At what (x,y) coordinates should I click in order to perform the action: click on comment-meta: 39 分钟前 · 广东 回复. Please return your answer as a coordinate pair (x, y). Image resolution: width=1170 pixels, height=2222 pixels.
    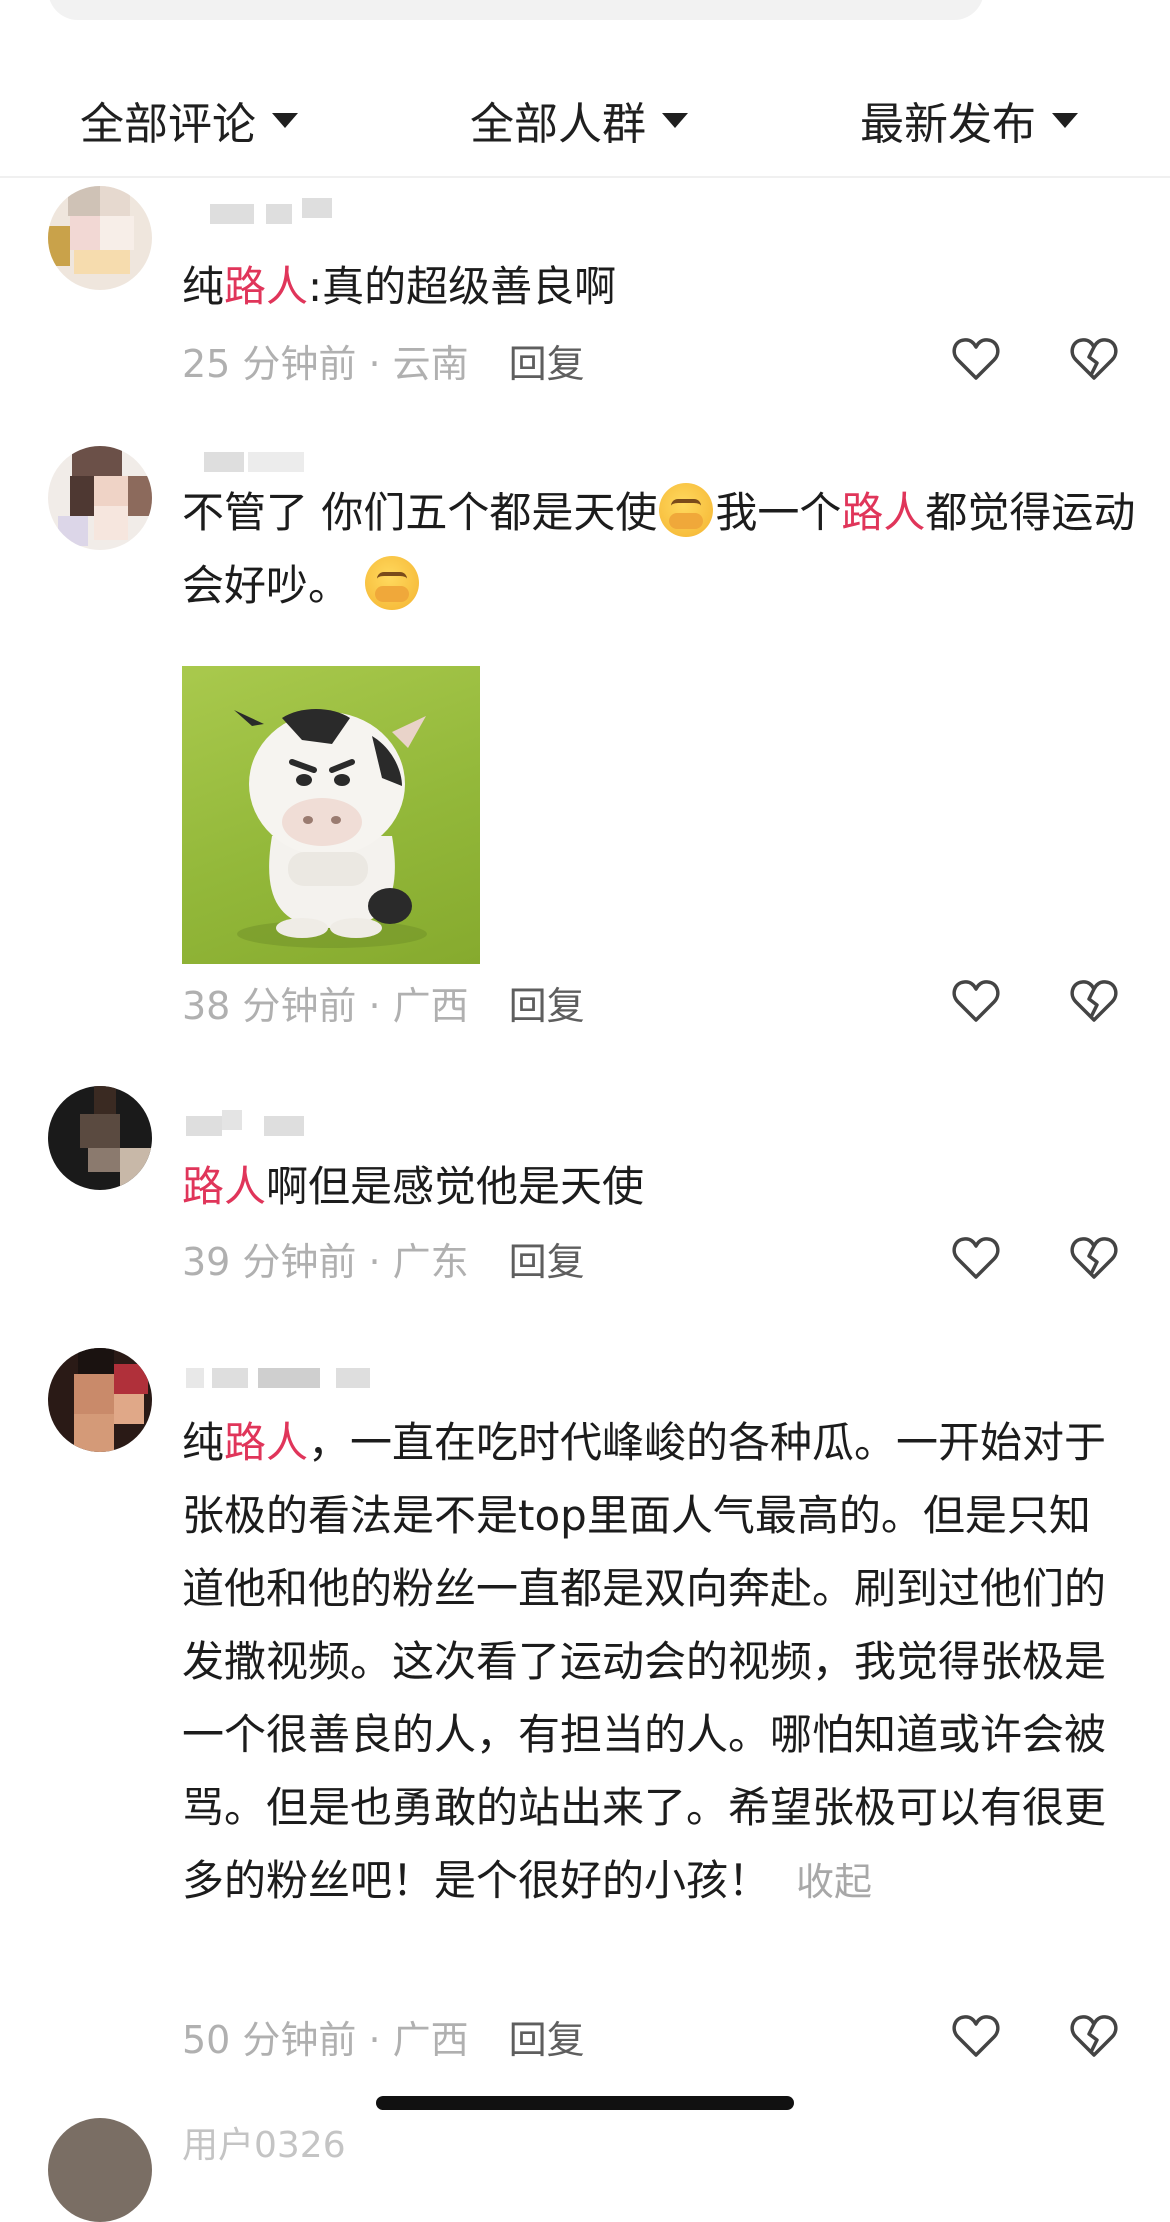
    Looking at the image, I should click on (383, 1258).